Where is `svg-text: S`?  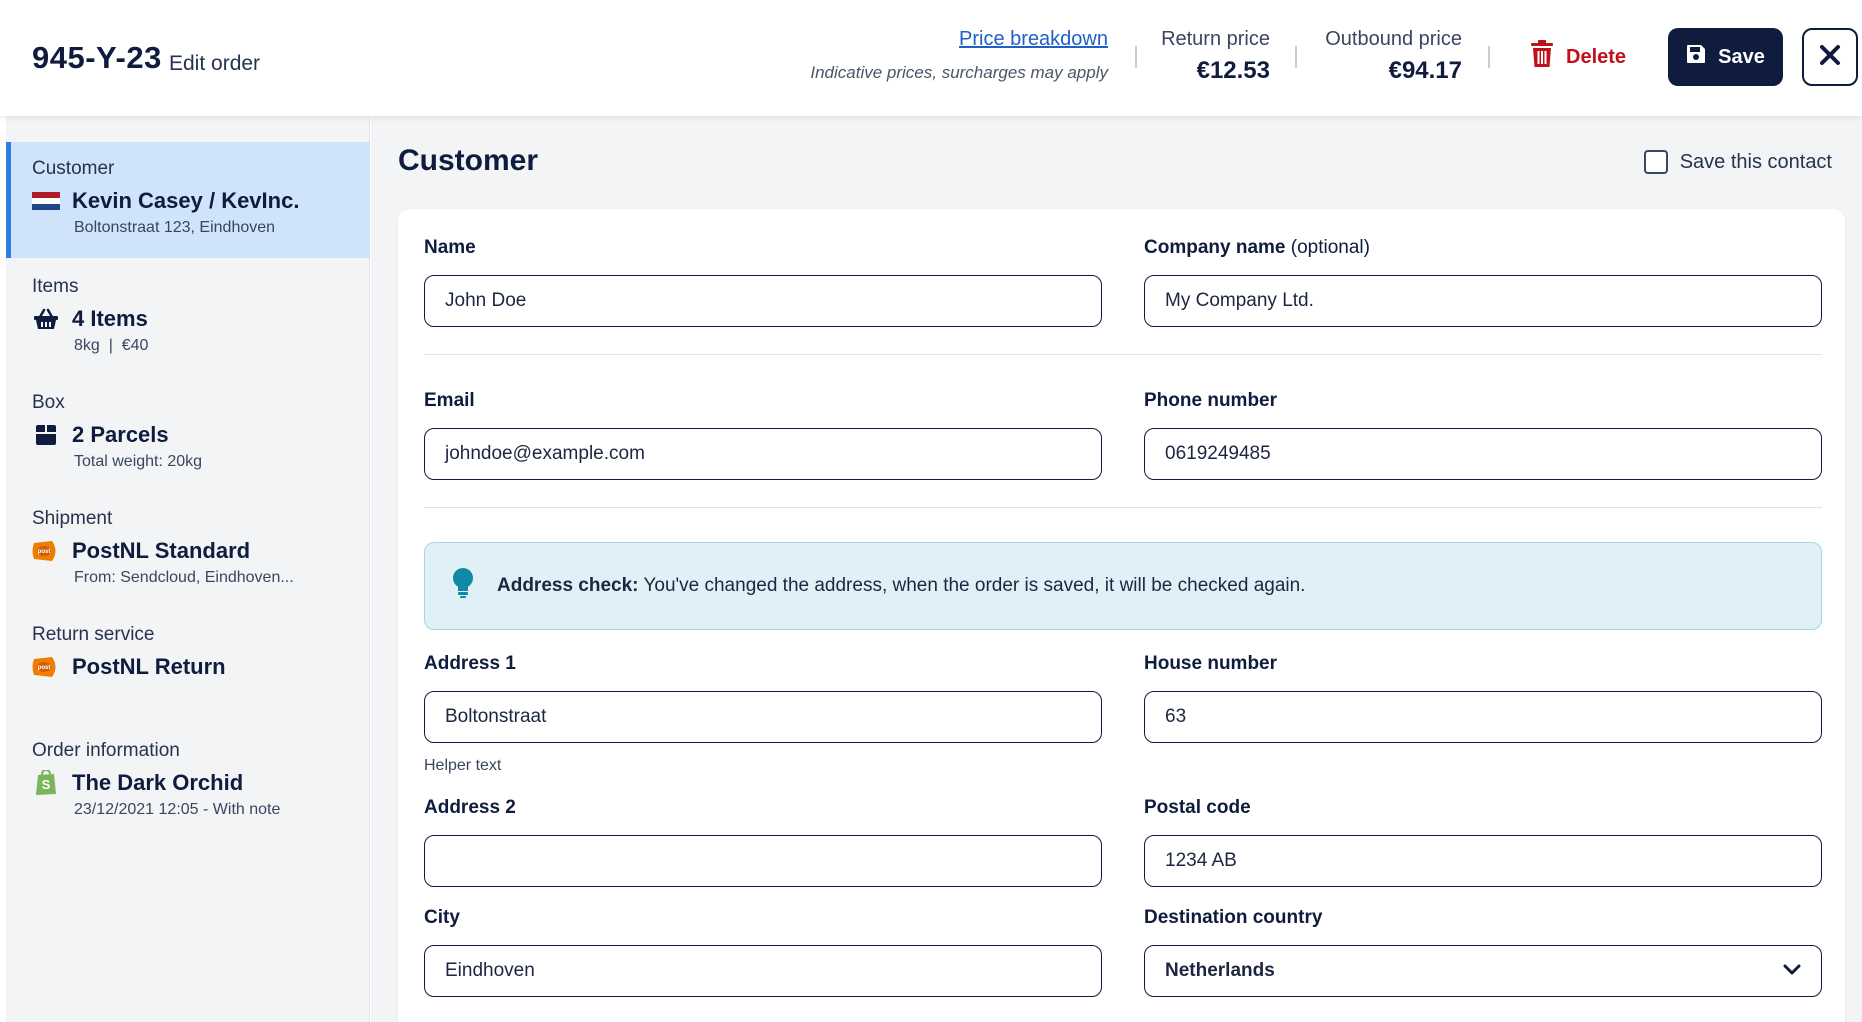
svg-text: S is located at coordinates (46, 784).